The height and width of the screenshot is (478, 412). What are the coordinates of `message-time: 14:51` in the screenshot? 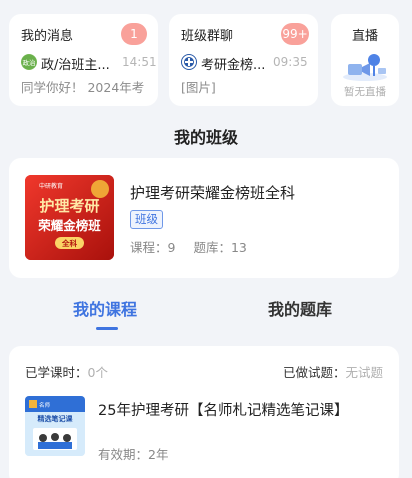 It's located at (139, 62).